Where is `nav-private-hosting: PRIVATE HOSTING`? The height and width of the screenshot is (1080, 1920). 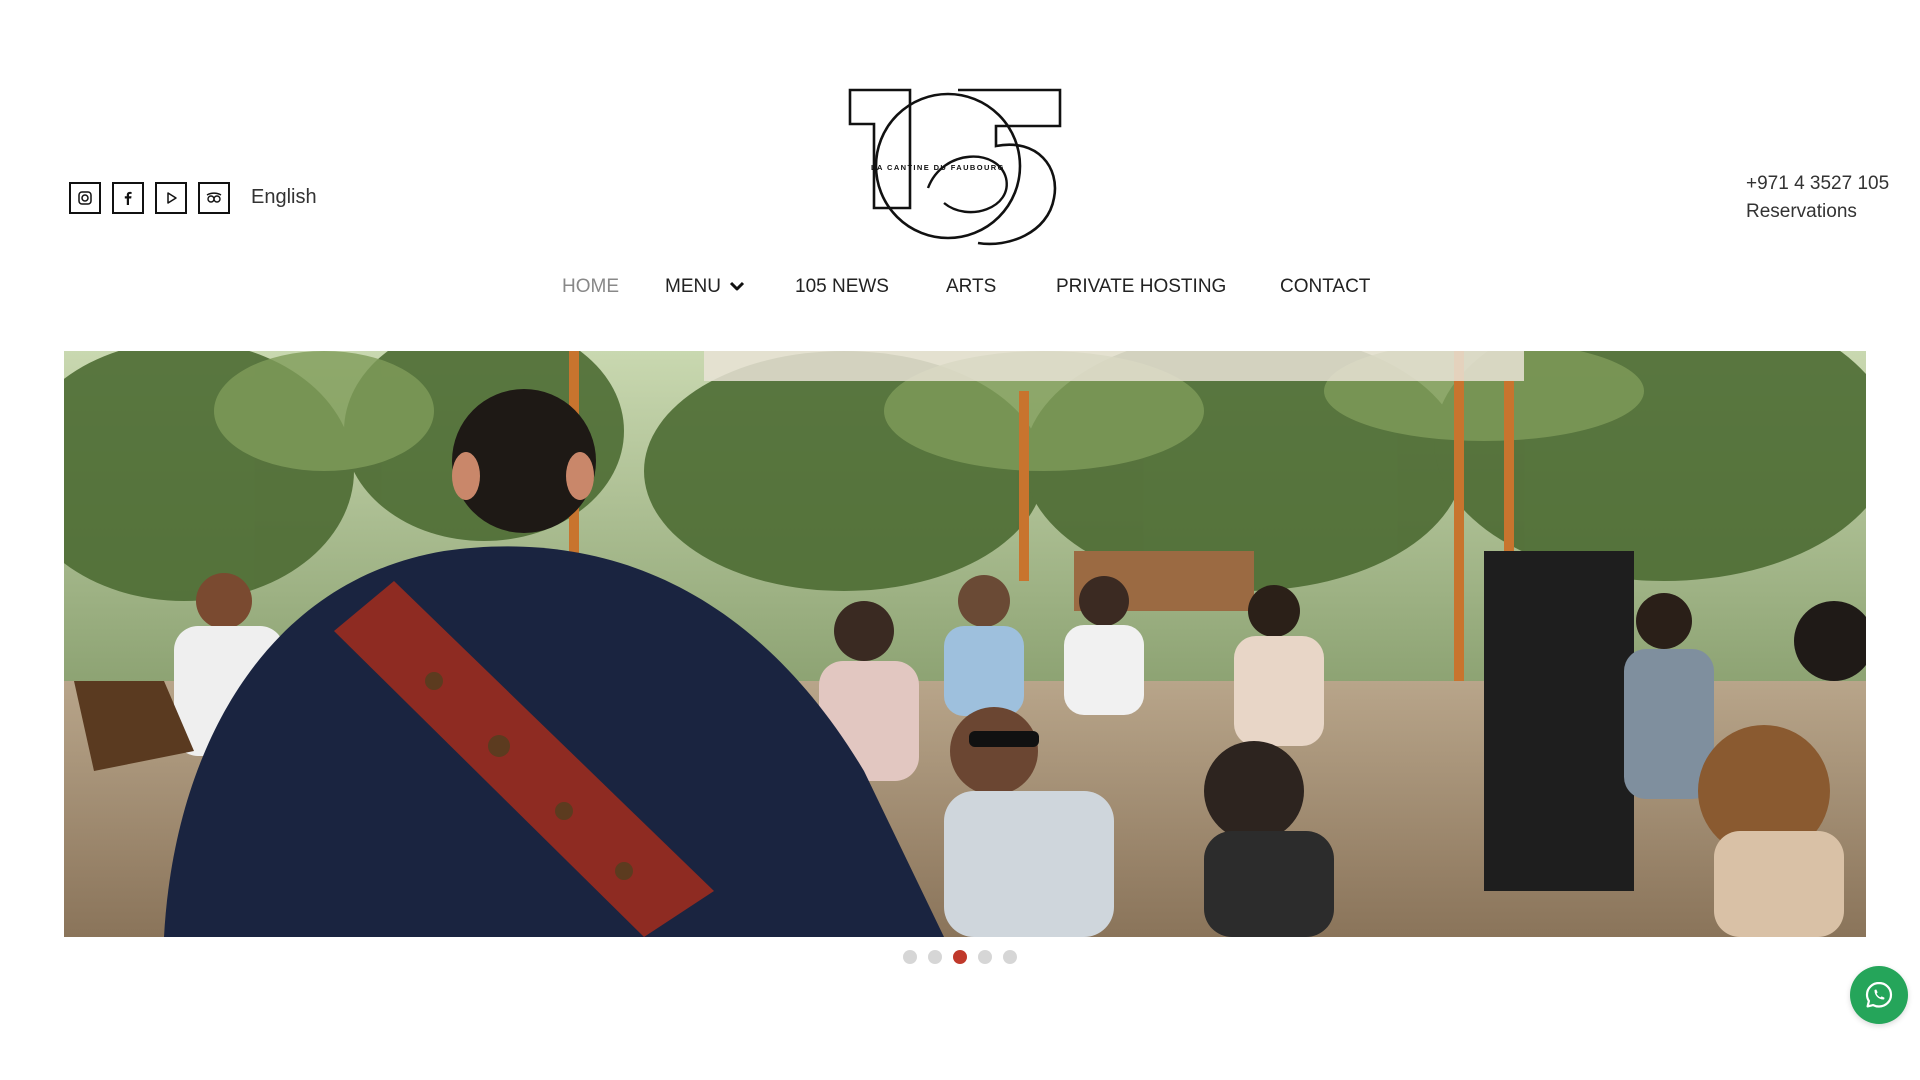 nav-private-hosting: PRIVATE HOSTING is located at coordinates (1141, 287).